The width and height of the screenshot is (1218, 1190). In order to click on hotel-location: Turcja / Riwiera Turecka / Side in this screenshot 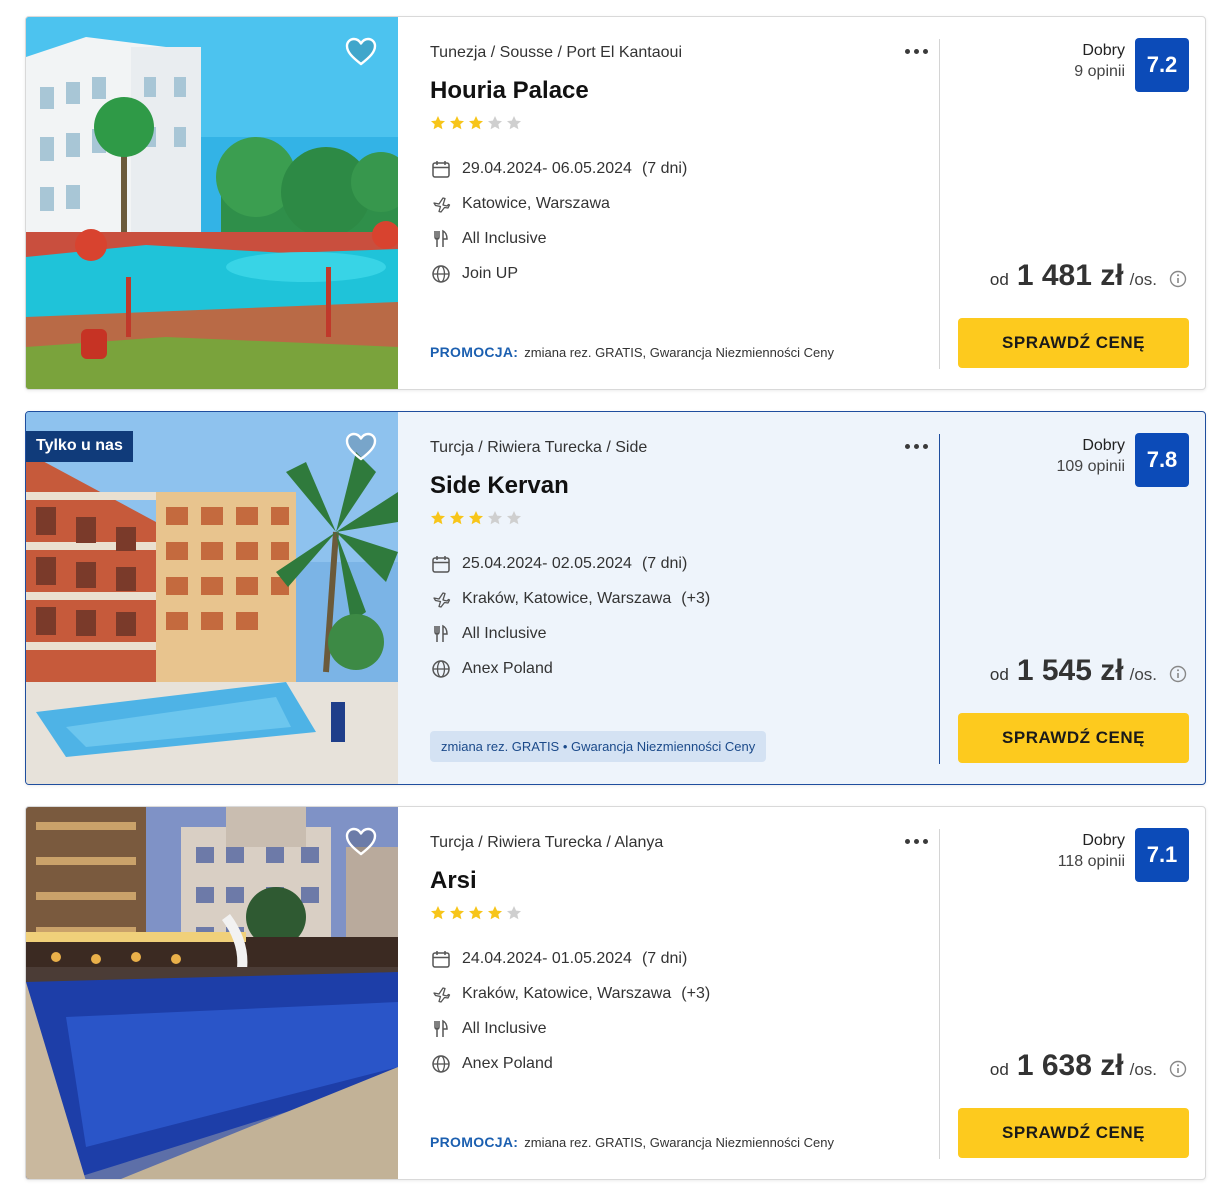, I will do `click(538, 448)`.